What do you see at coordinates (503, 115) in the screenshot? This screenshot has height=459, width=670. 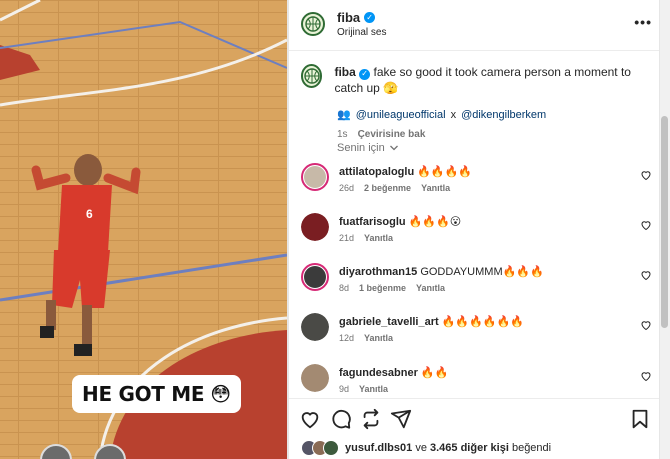 I see `tag-link-dikengilberkem: @dikengilberkem` at bounding box center [503, 115].